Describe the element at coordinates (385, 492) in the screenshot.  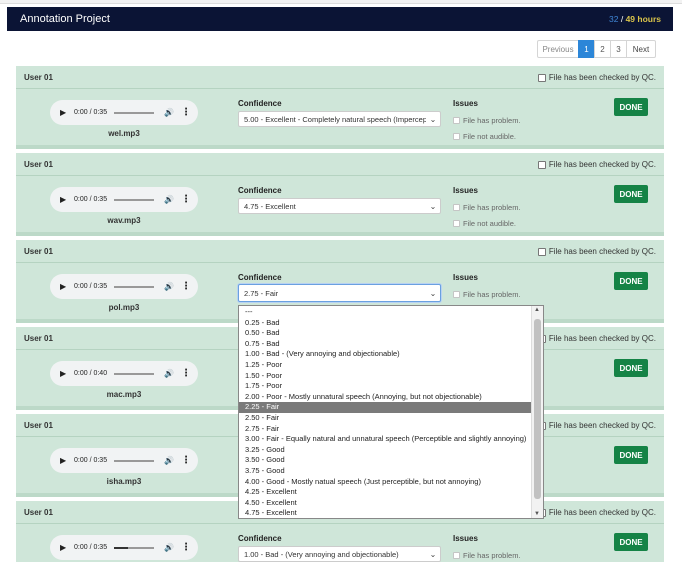
I see `dropdown-option: 4.25 - Excellent` at that location.